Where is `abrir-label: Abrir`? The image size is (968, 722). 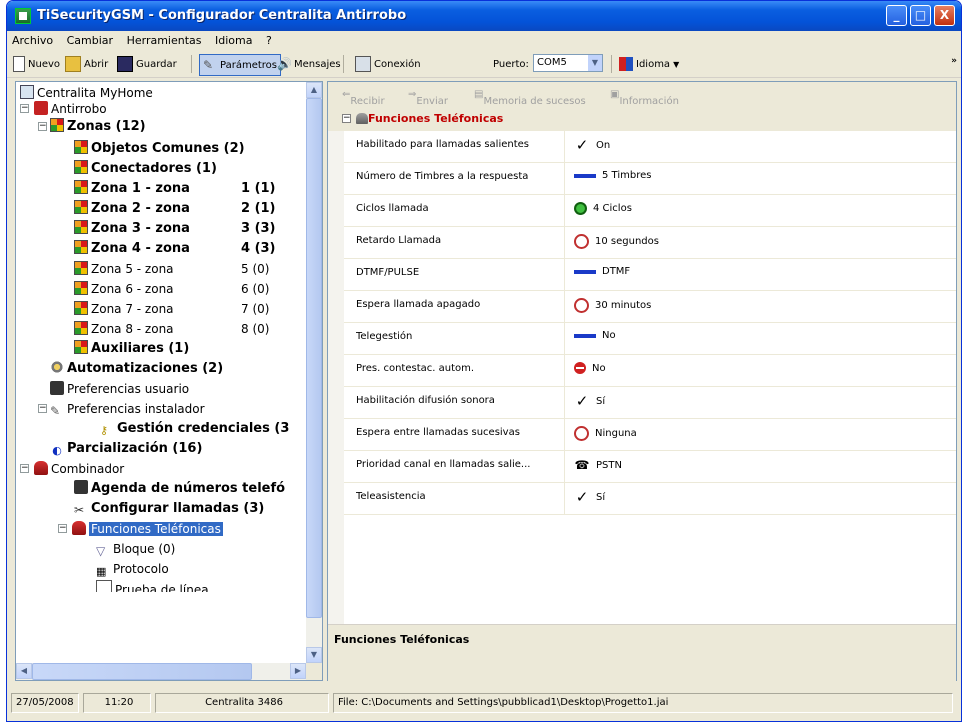
abrir-label: Abrir is located at coordinates (96, 64).